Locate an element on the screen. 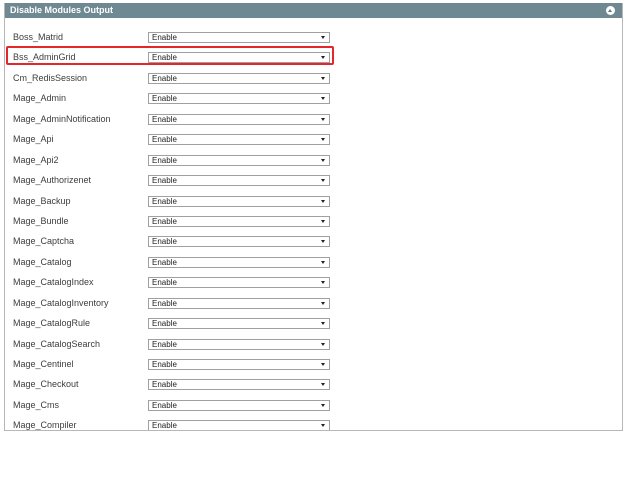 The image size is (640, 479). module-name-label: Mage_Catalog is located at coordinates (42, 261).